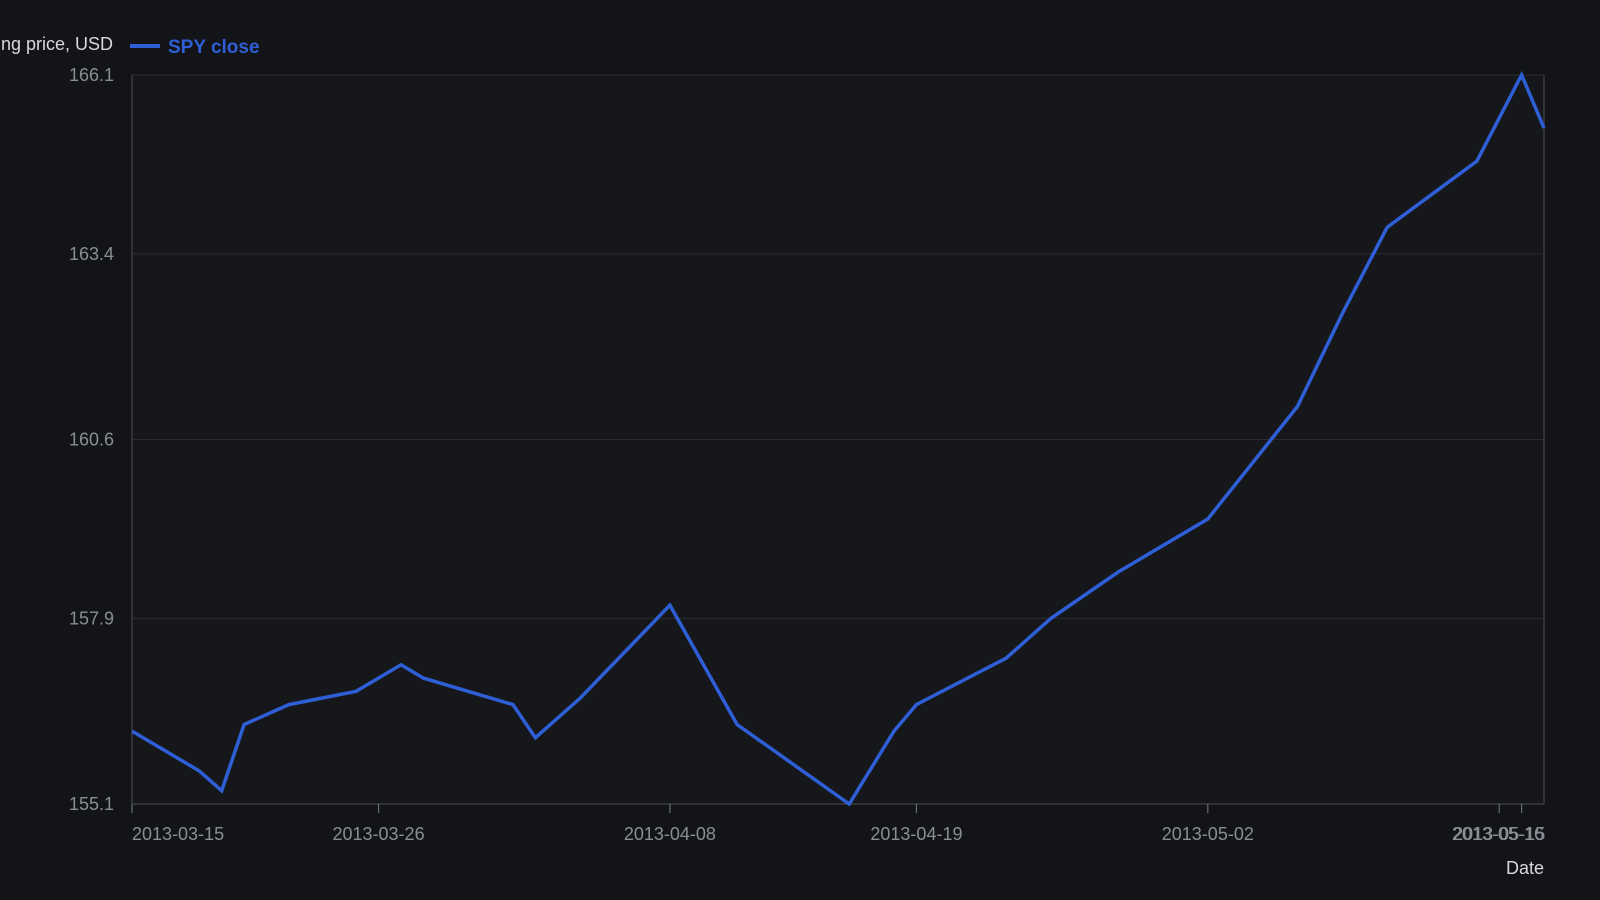  Describe the element at coordinates (130, 46) in the screenshot. I see `legend: ng price, USD SPY close` at that location.